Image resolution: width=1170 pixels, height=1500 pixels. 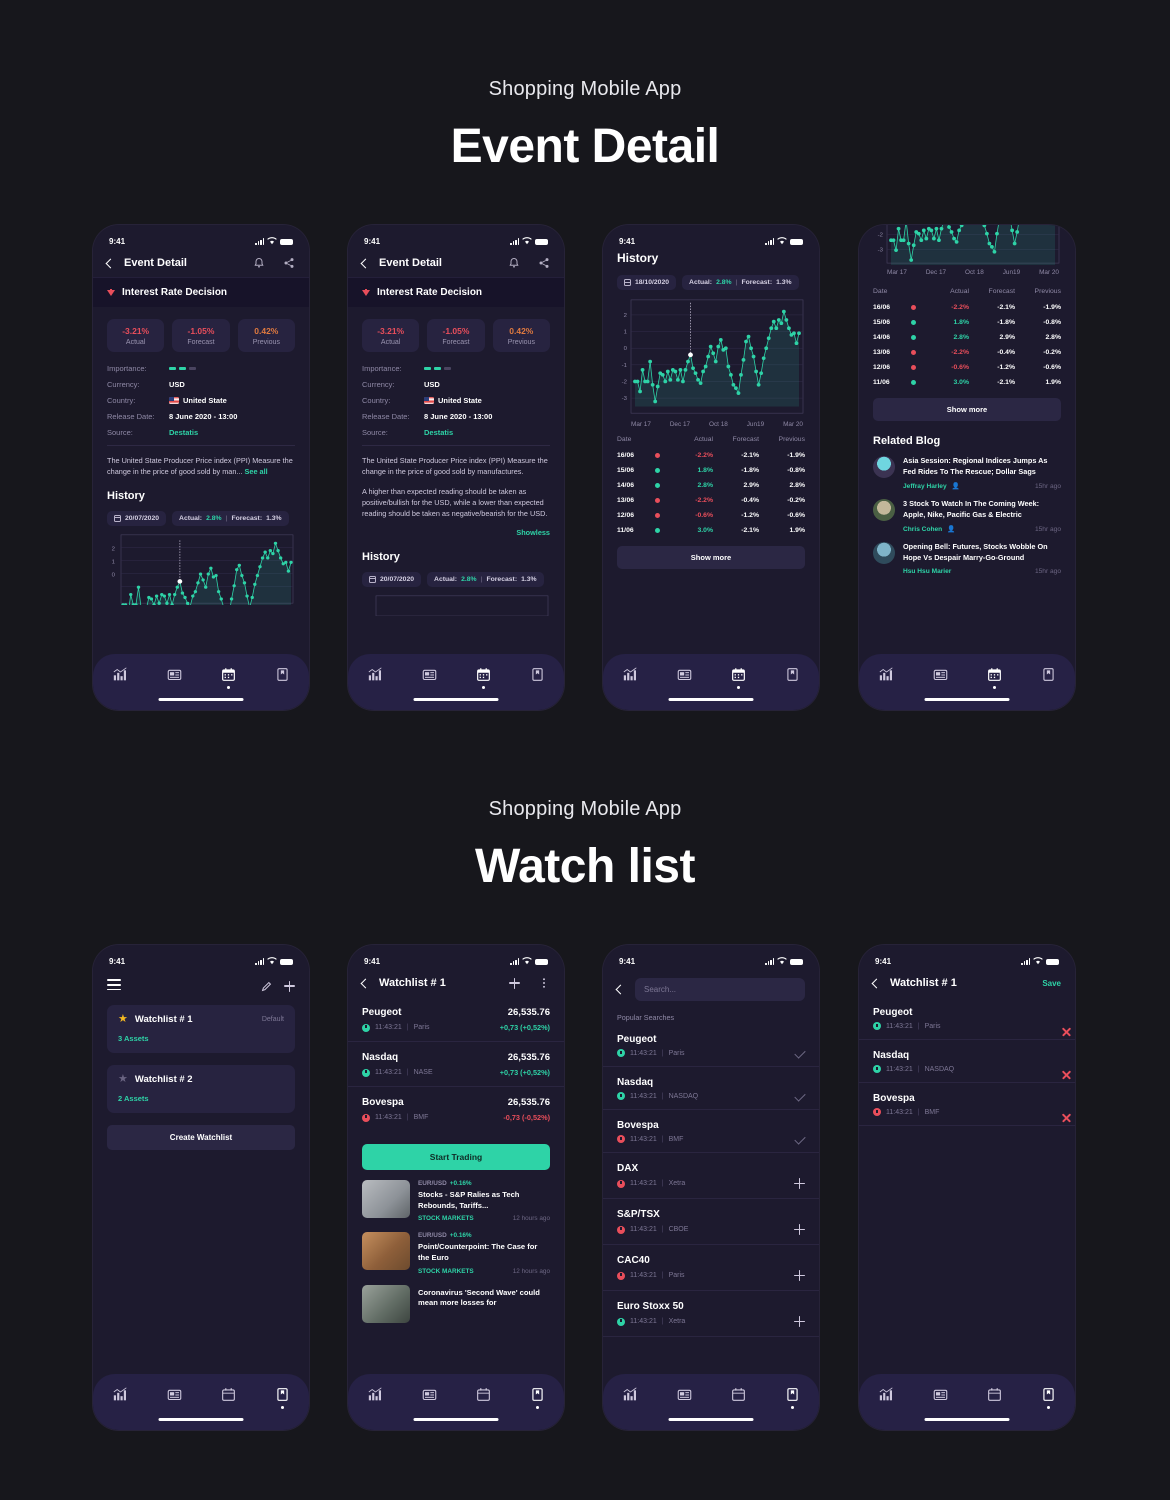 What do you see at coordinates (123, 1079) in the screenshot?
I see `star-icon-outline: ★` at bounding box center [123, 1079].